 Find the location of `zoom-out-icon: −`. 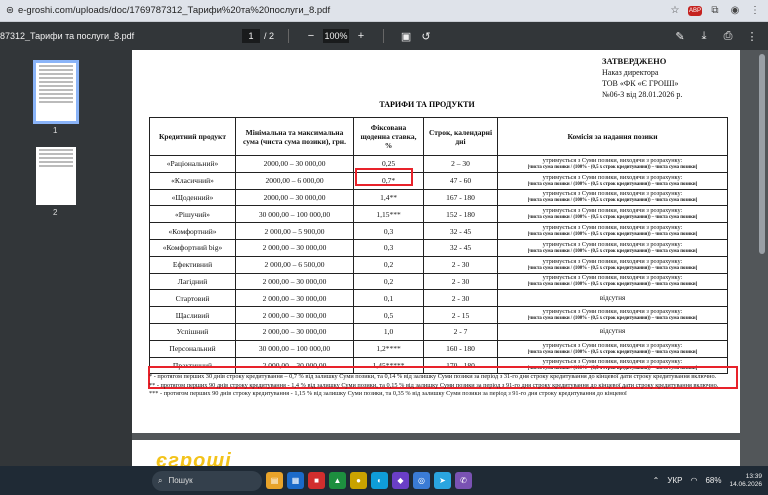

zoom-out-icon: − is located at coordinates (311, 36).